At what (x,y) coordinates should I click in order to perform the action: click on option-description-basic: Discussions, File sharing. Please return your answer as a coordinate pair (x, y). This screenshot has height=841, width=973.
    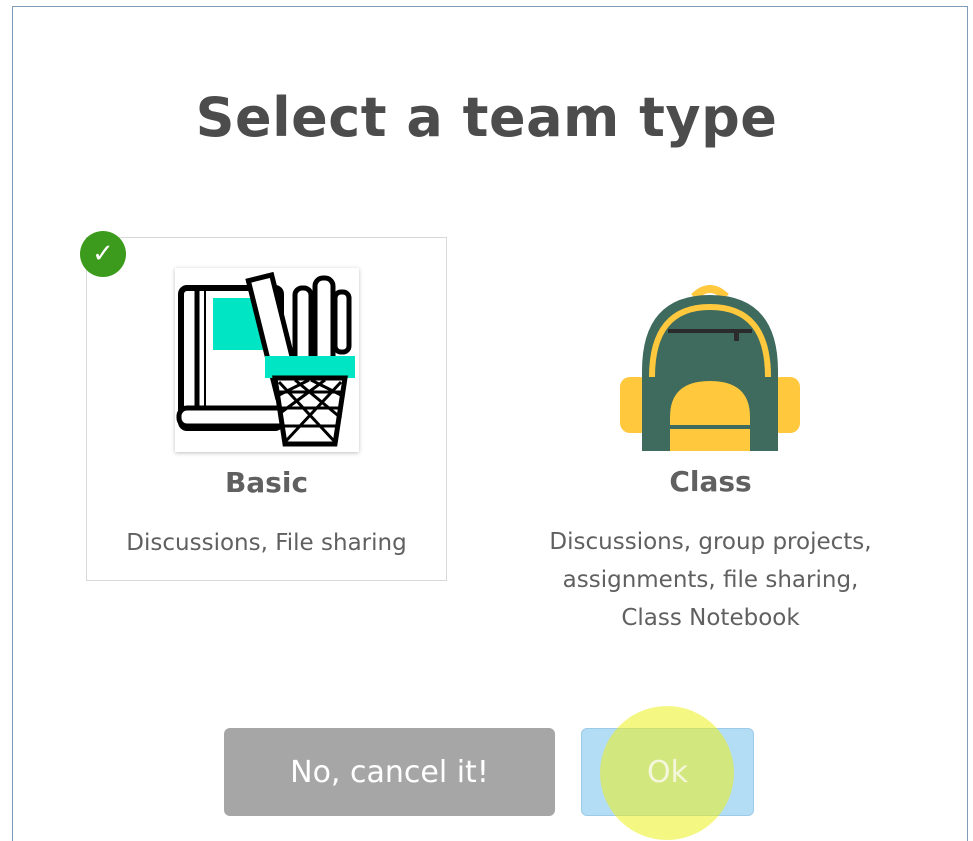
    Looking at the image, I should click on (266, 543).